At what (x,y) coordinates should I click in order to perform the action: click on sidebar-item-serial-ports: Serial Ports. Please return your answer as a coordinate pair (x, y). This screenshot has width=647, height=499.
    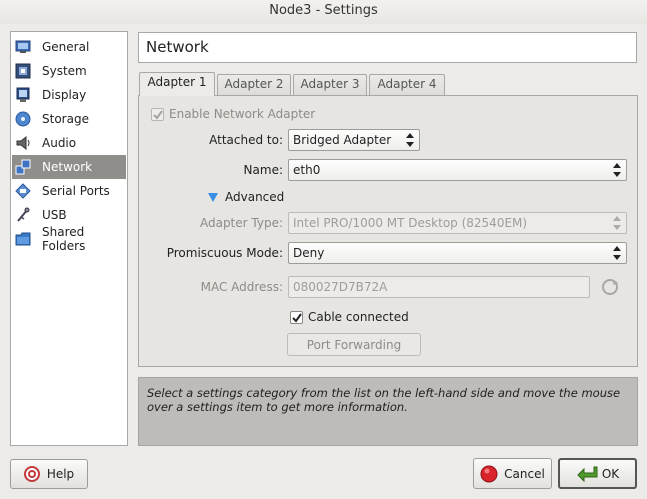
    Looking at the image, I should click on (69, 191).